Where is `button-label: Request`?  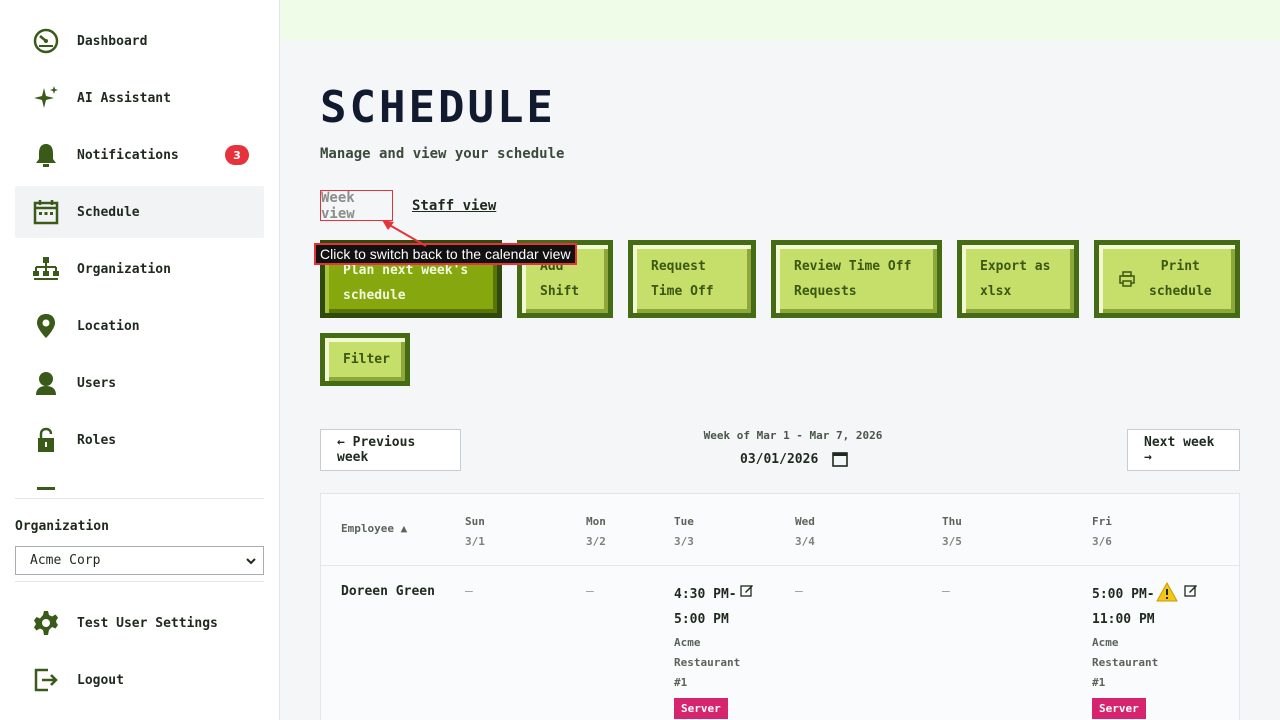 button-label: Request is located at coordinates (678, 266).